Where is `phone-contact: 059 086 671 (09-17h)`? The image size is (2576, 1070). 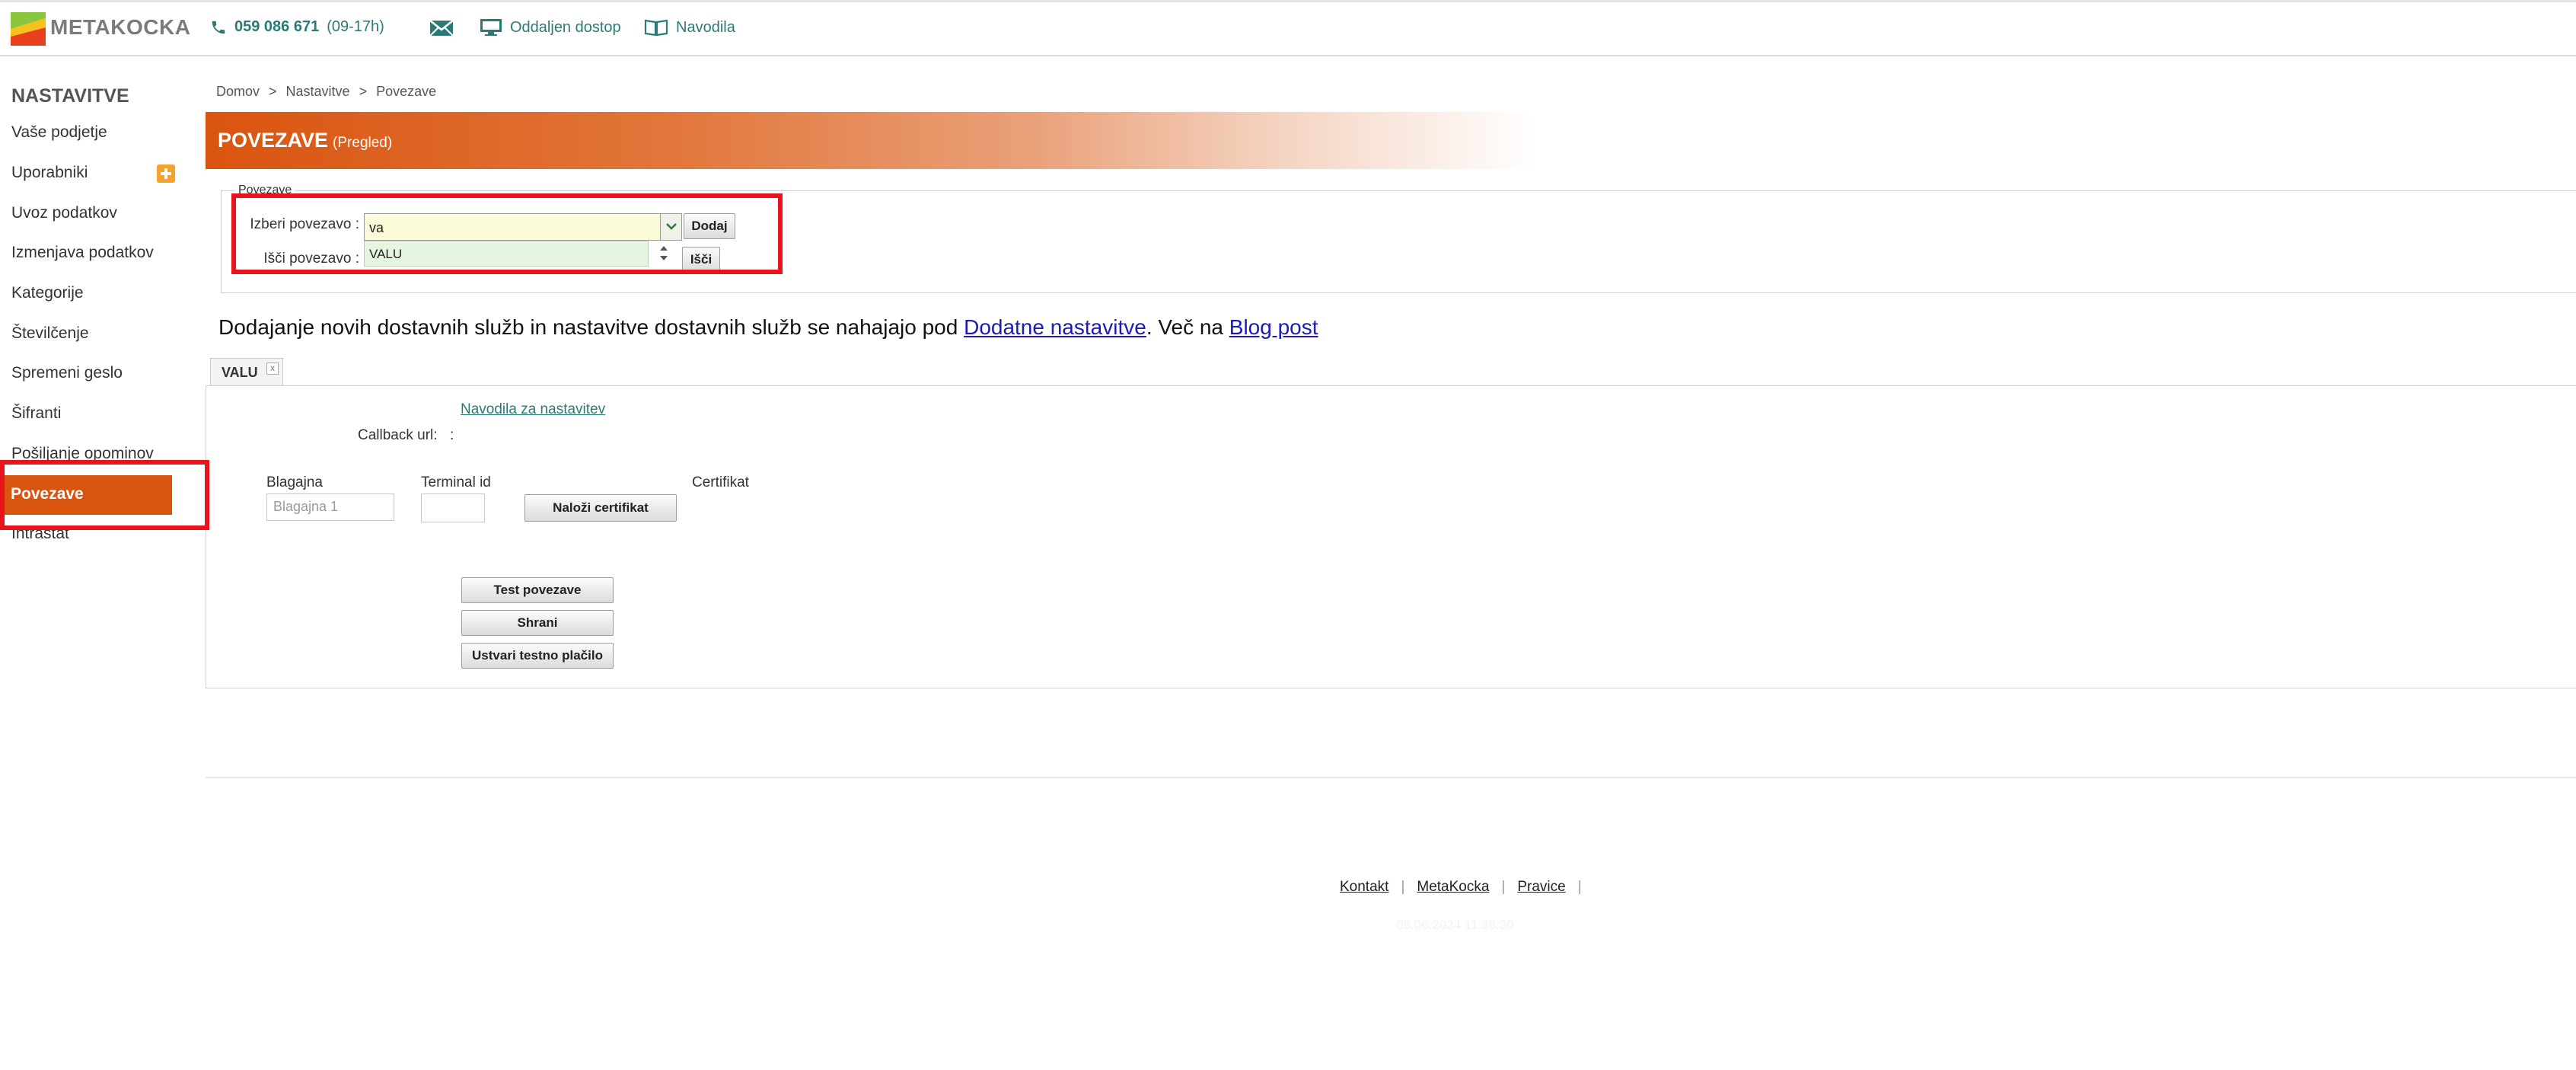
phone-contact: 059 086 671 (09-17h) is located at coordinates (297, 27).